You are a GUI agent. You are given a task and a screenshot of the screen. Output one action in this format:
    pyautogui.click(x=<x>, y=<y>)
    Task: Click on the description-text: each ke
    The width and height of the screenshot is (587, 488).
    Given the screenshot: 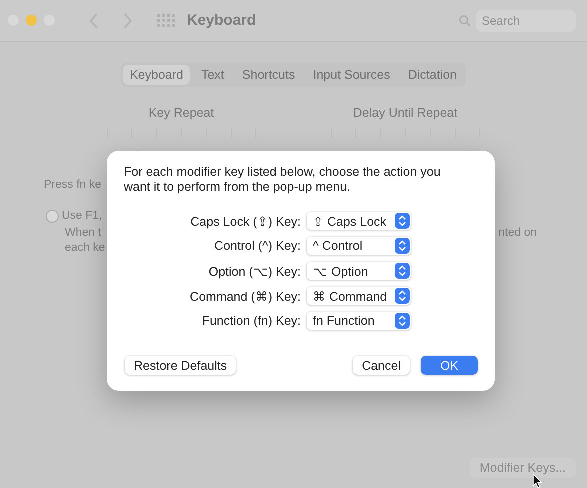 What is the action you would take?
    pyautogui.click(x=85, y=248)
    